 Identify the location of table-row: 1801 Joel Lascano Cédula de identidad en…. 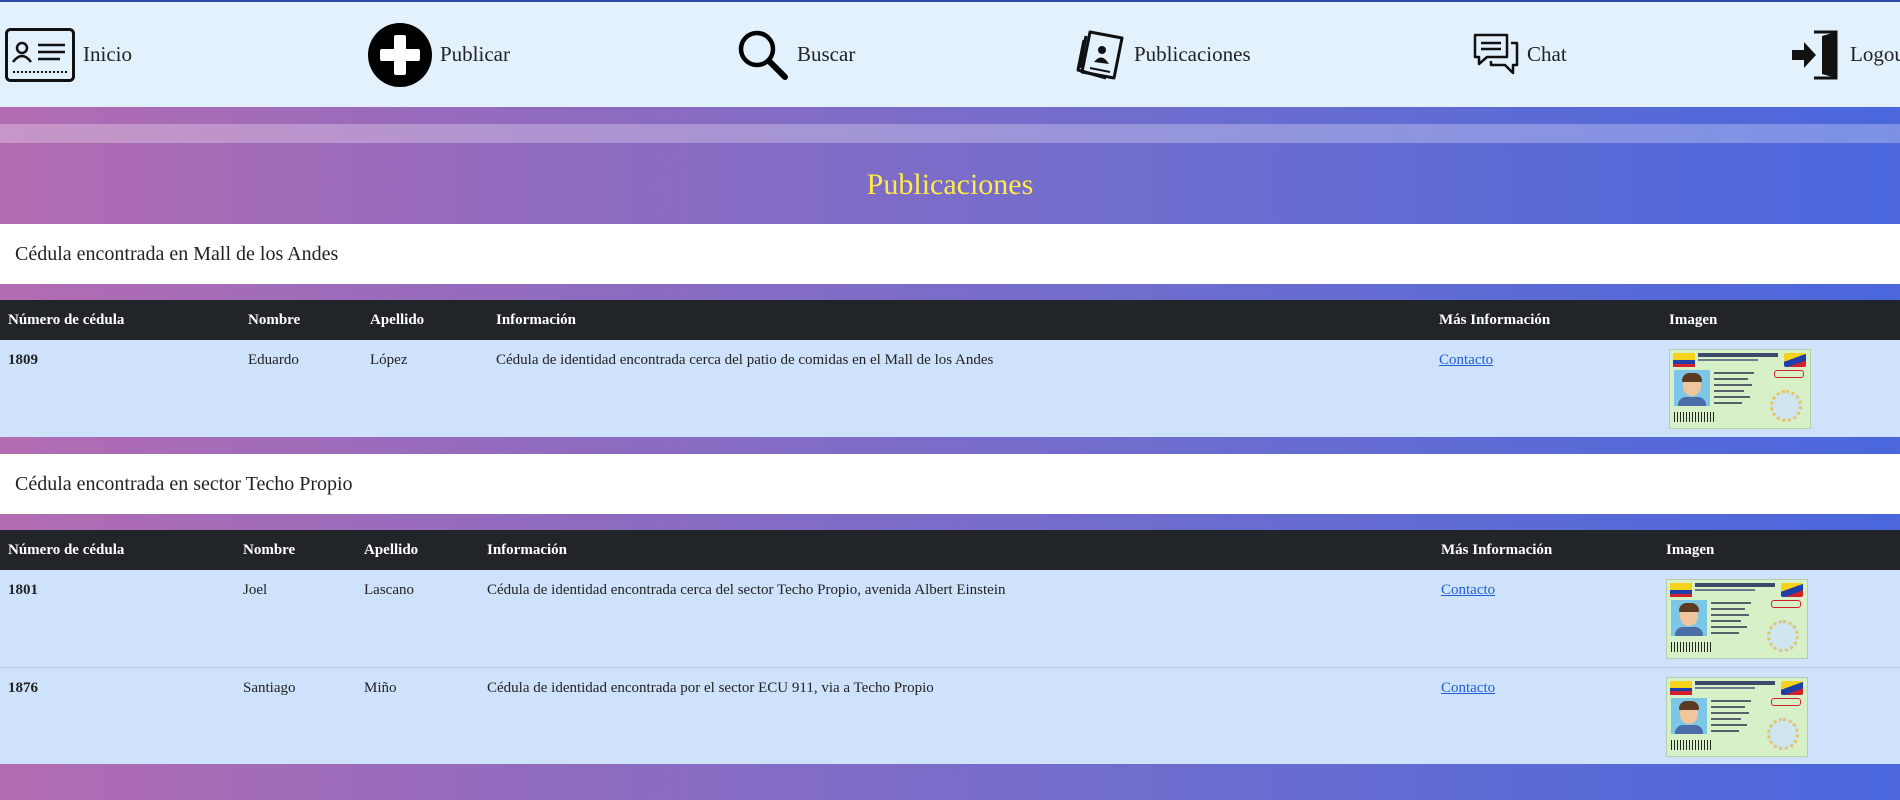
(950, 618).